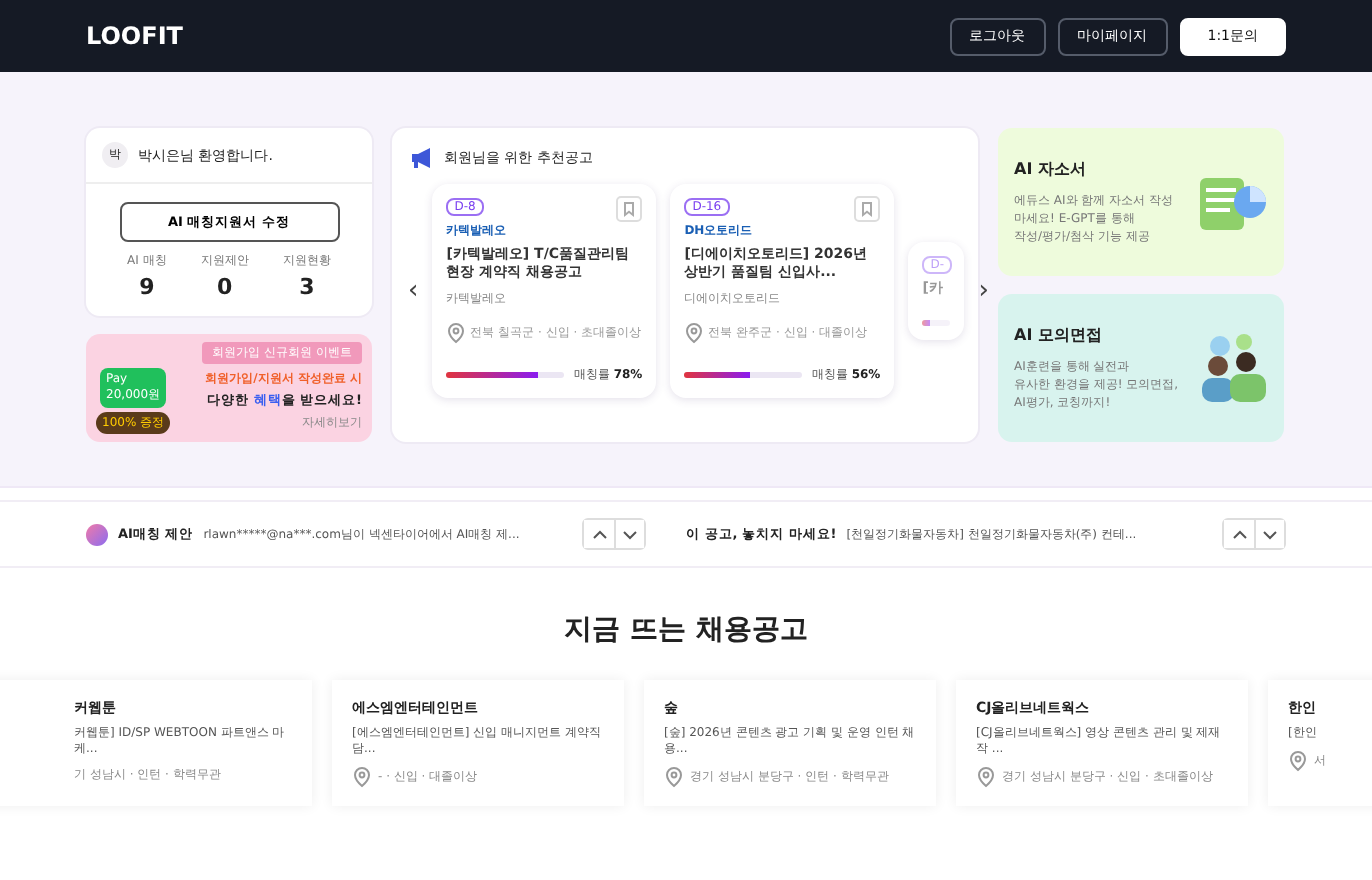 Image resolution: width=1372 pixels, height=880 pixels. Describe the element at coordinates (599, 534) in the screenshot. I see `chevron-up-icon` at that location.